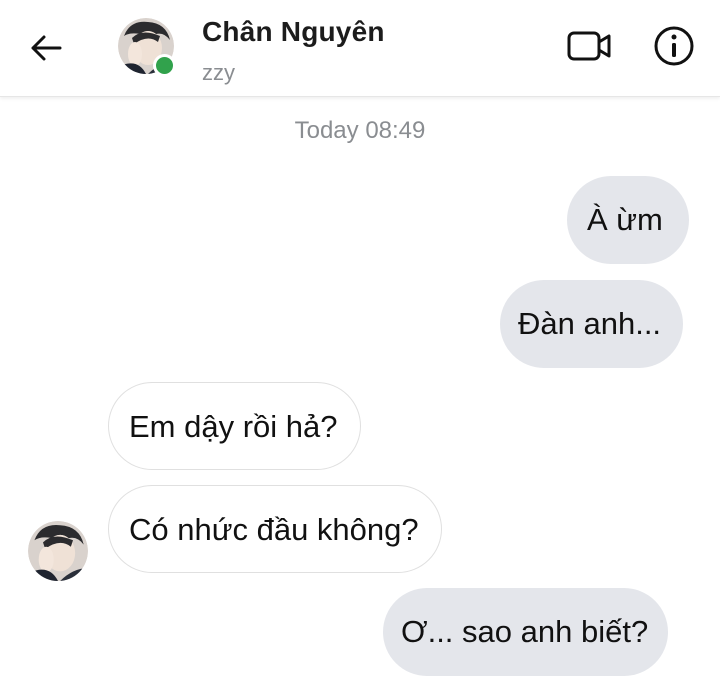 Image resolution: width=720 pixels, height=680 pixels. I want to click on video-camera-icon, so click(590, 48).